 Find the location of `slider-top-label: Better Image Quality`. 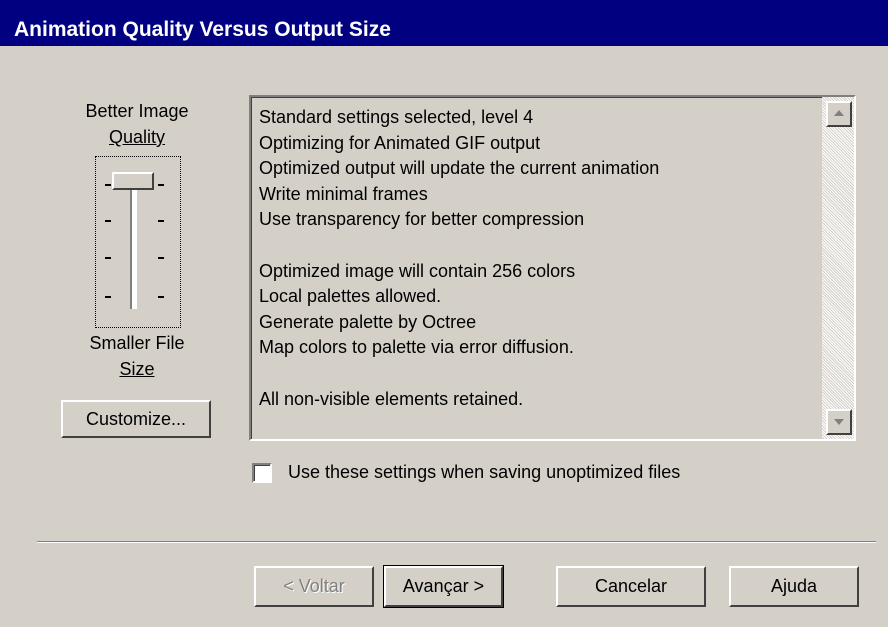

slider-top-label: Better Image Quality is located at coordinates (137, 124).